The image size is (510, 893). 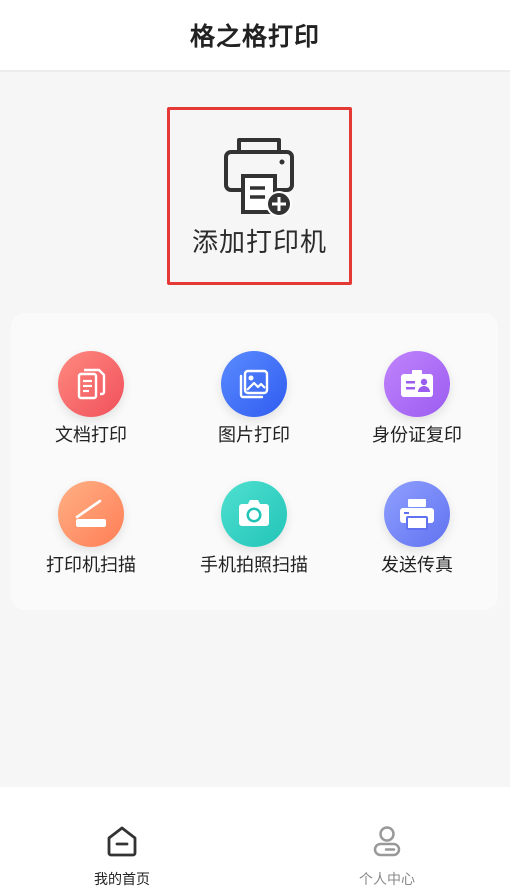 I want to click on doc-print-label: 文档打印, so click(x=91, y=435).